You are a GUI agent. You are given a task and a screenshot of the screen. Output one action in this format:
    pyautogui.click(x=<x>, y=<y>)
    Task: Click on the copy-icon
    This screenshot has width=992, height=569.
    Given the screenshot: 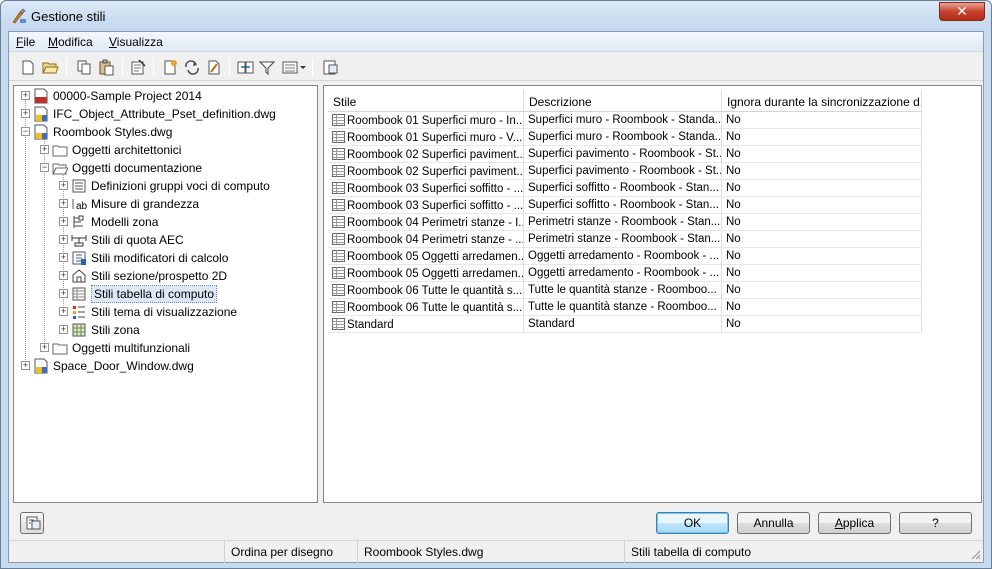 What is the action you would take?
    pyautogui.click(x=84, y=67)
    